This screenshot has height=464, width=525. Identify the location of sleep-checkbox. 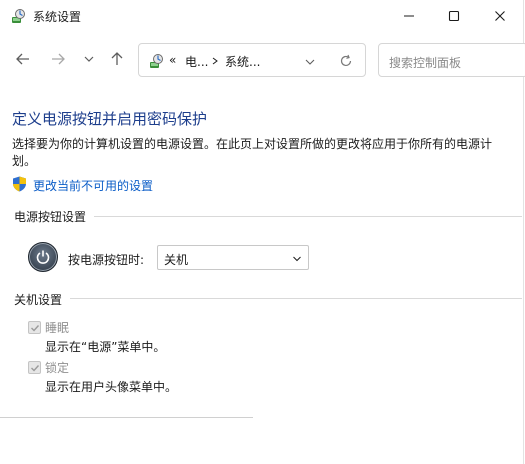
(34, 327).